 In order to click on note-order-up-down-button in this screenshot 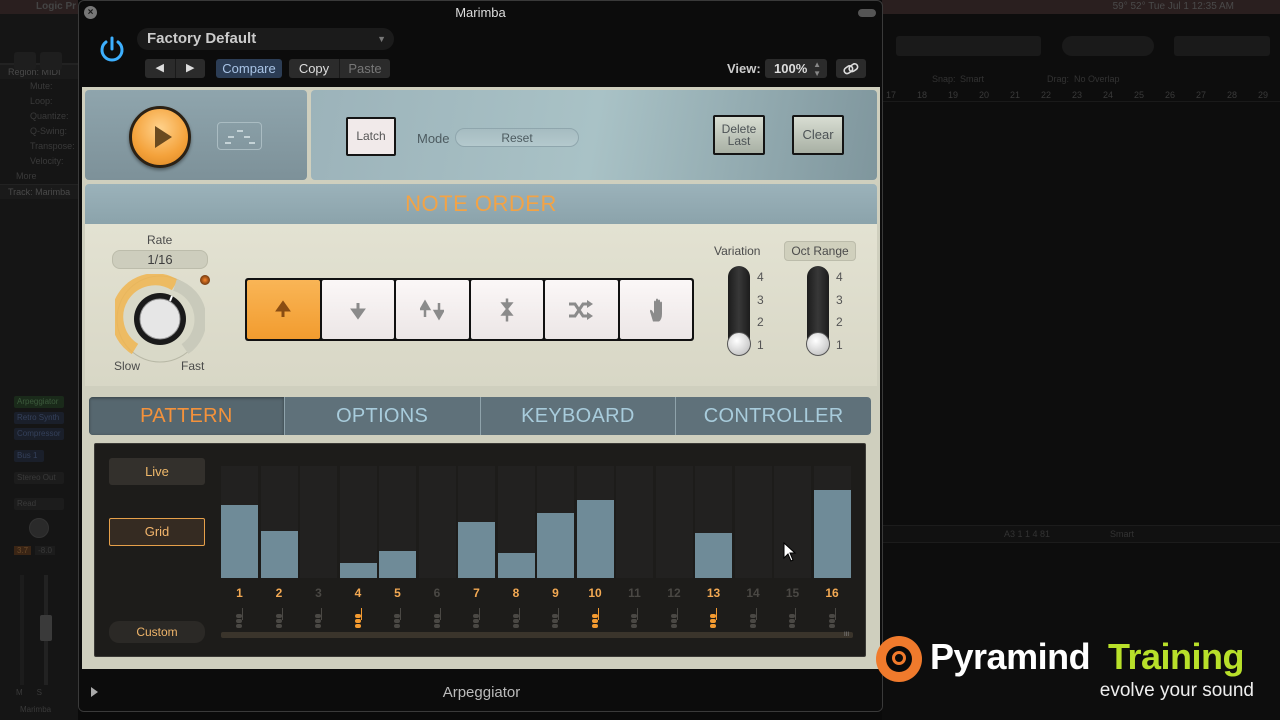, I will do `click(432, 309)`.